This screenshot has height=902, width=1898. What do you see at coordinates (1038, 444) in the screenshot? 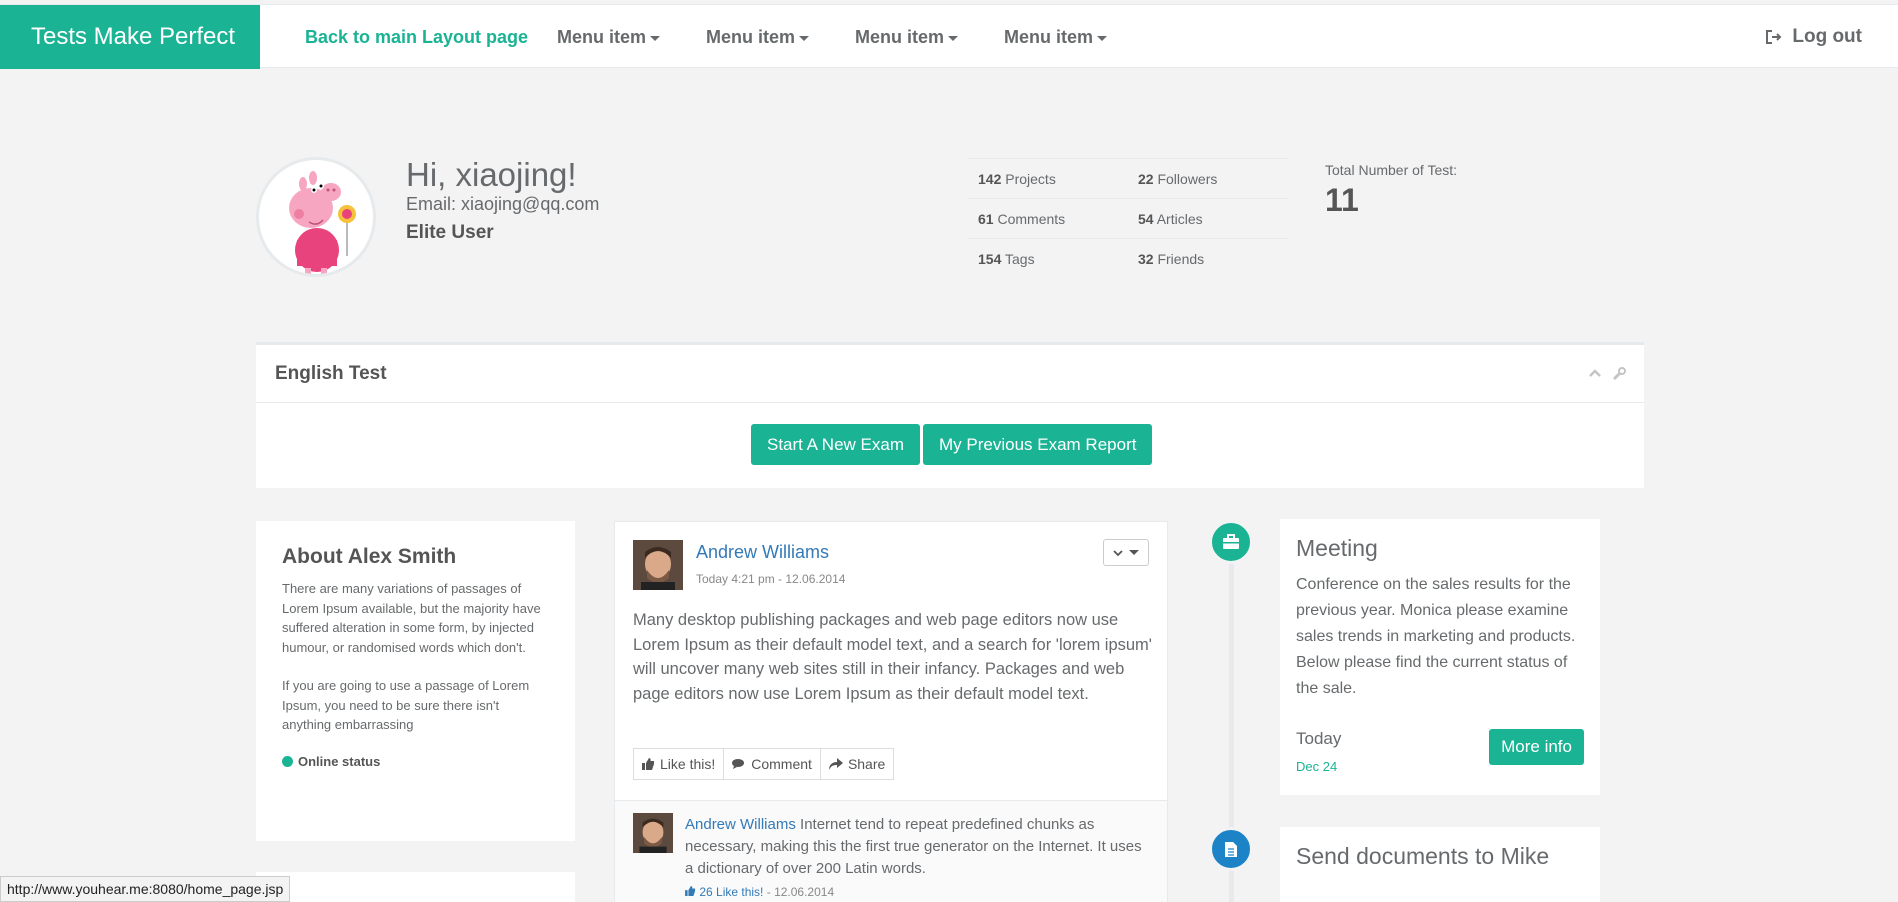
I see `previous-exam-report-button: My Previous Exam Report` at bounding box center [1038, 444].